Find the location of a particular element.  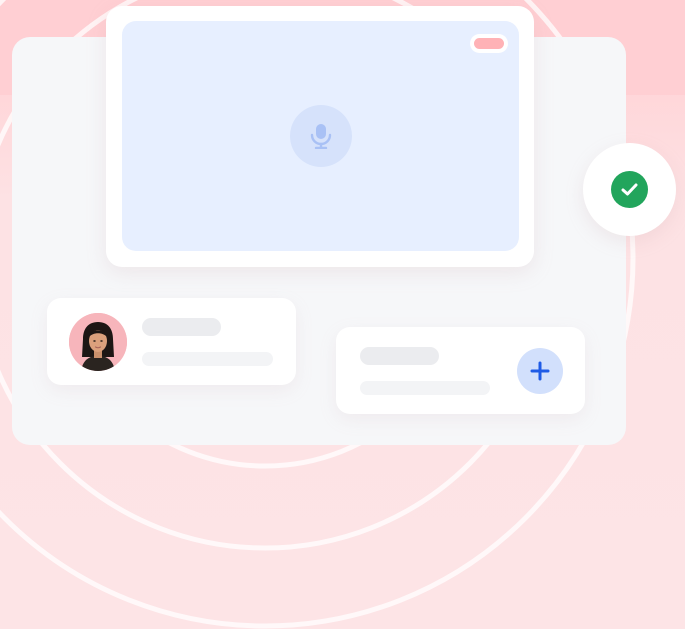

add-participant-button is located at coordinates (540, 371).